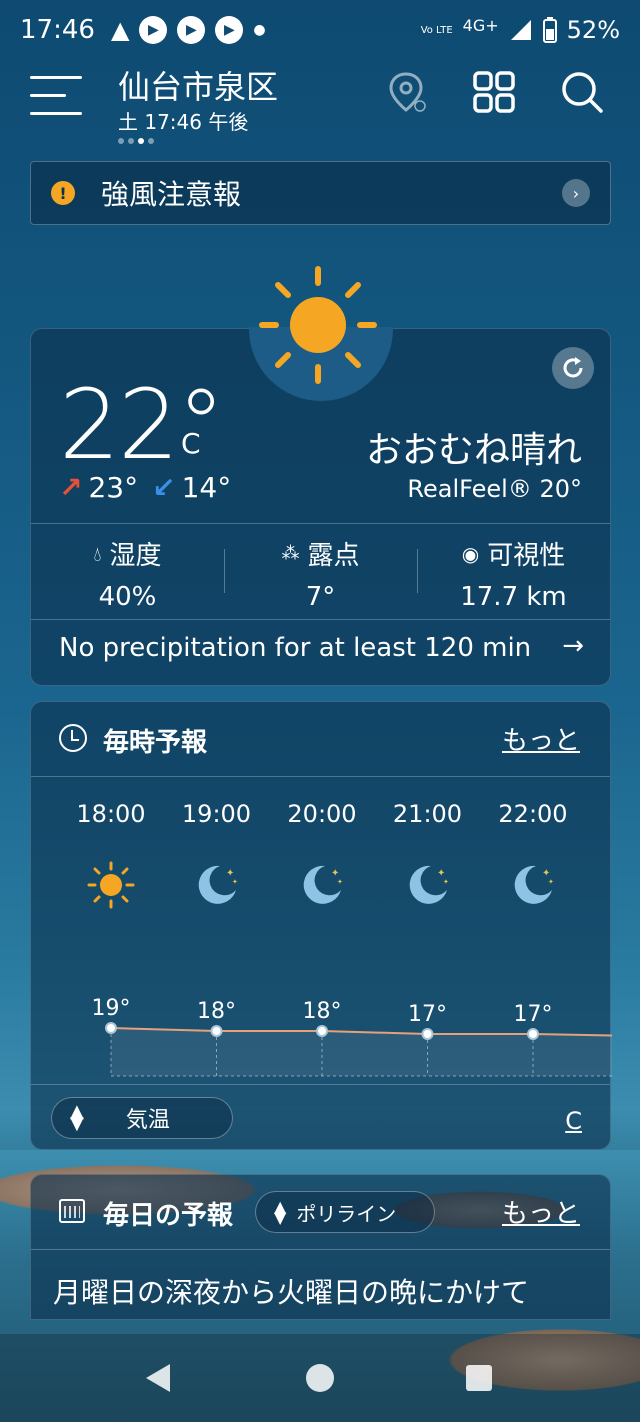 The image size is (640, 1422). Describe the element at coordinates (72, 1211) in the screenshot. I see `calendar-icon` at that location.